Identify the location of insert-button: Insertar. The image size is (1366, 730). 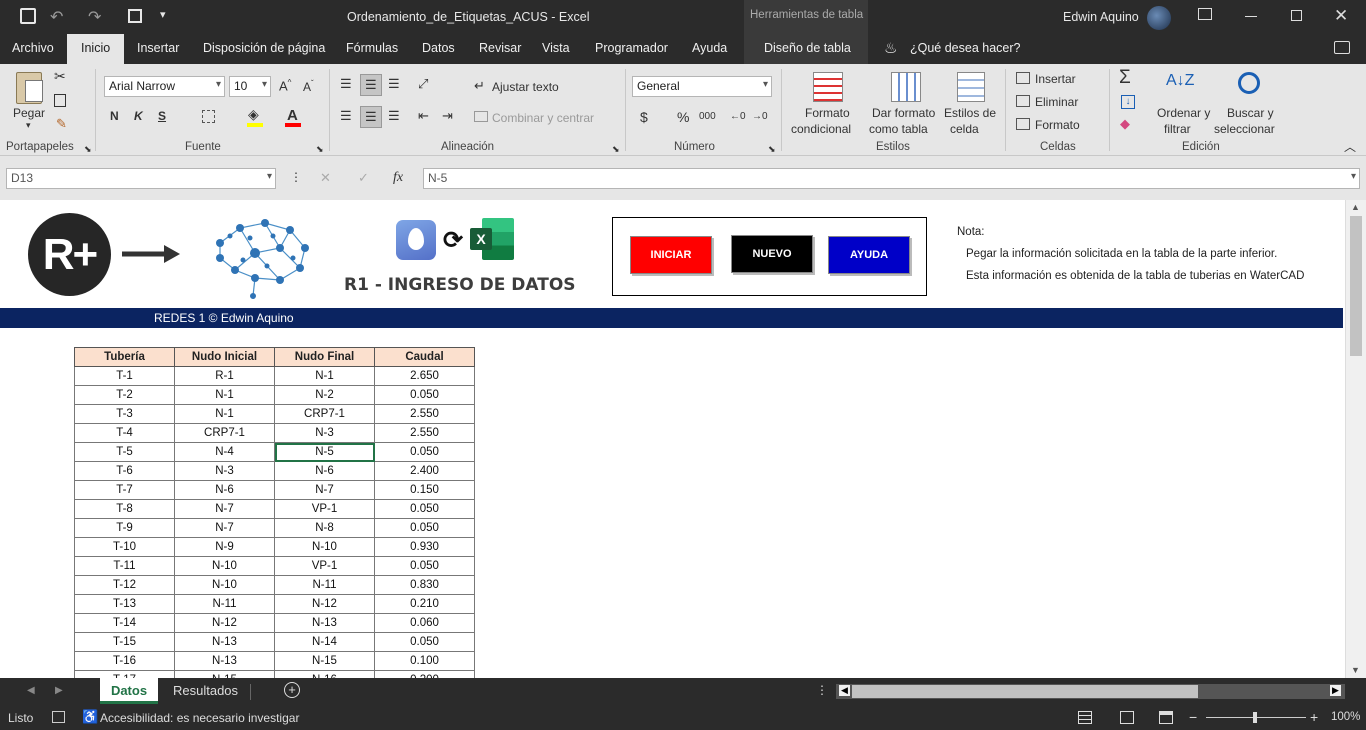
(1055, 79).